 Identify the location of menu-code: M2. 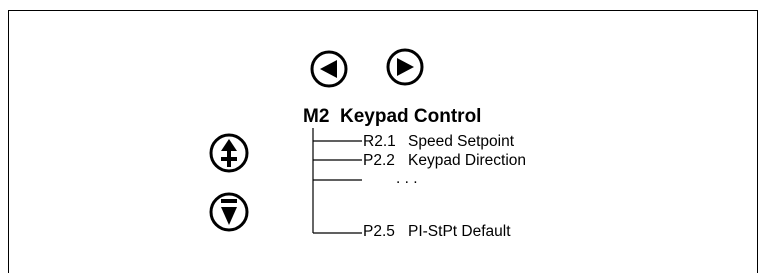
(316, 116).